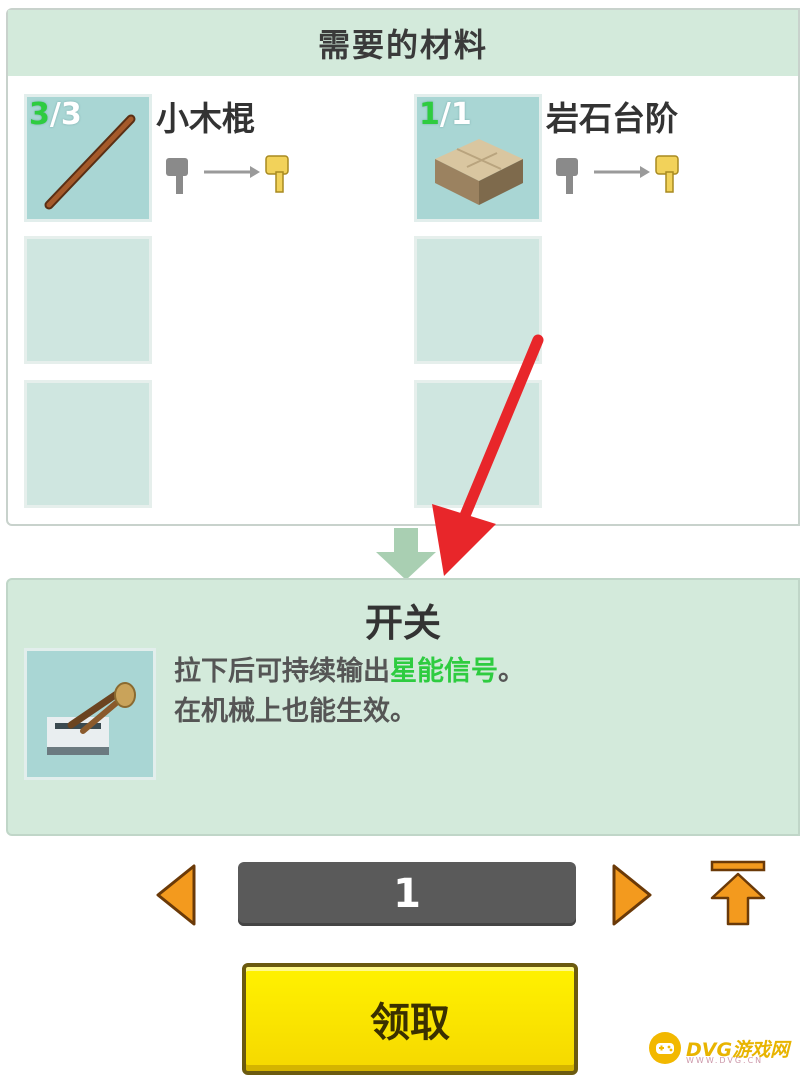 This screenshot has width=800, height=1077. Describe the element at coordinates (295, 711) in the screenshot. I see `item-desc-line2: 在机械上也能生效。` at that location.